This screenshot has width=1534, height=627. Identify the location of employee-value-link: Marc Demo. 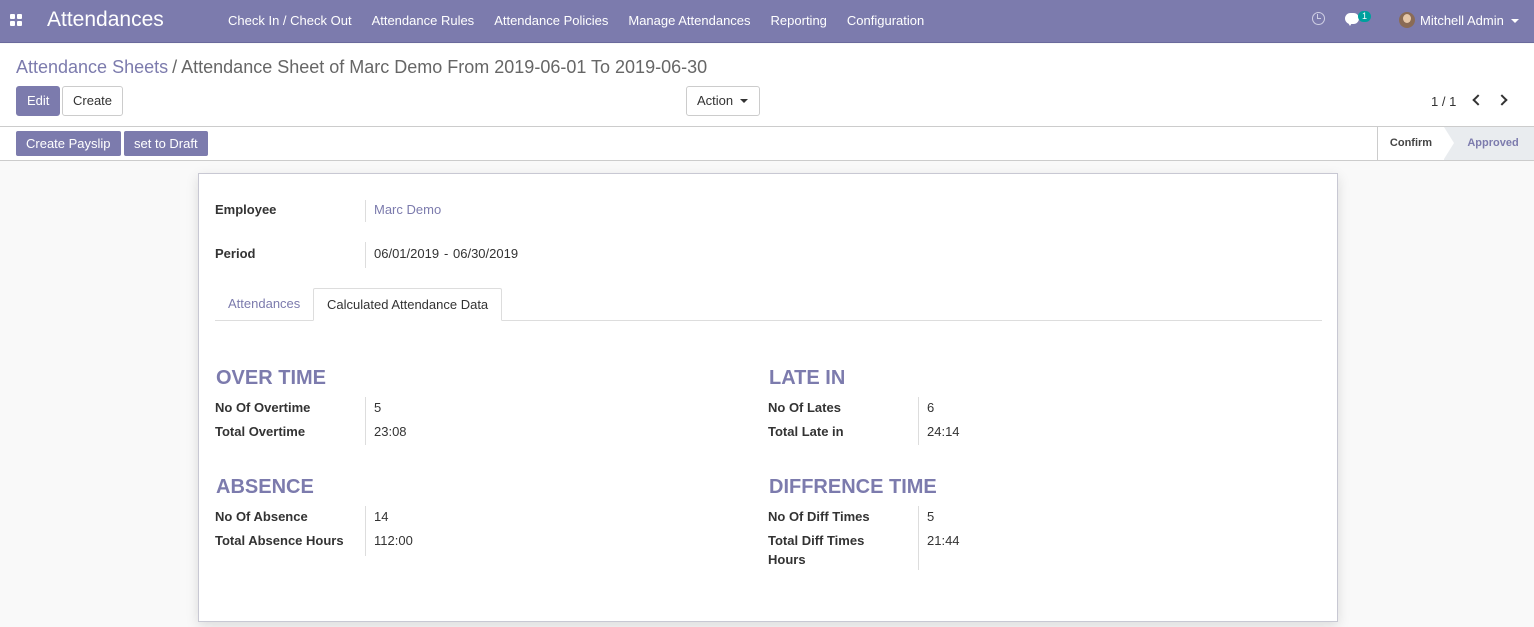
(407, 209).